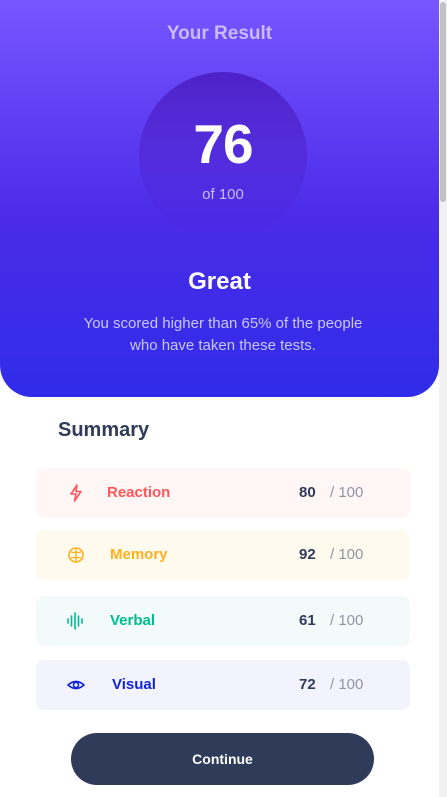 Image resolution: width=447 pixels, height=797 pixels. Describe the element at coordinates (133, 620) in the screenshot. I see `summary-item-label: Verbal` at that location.